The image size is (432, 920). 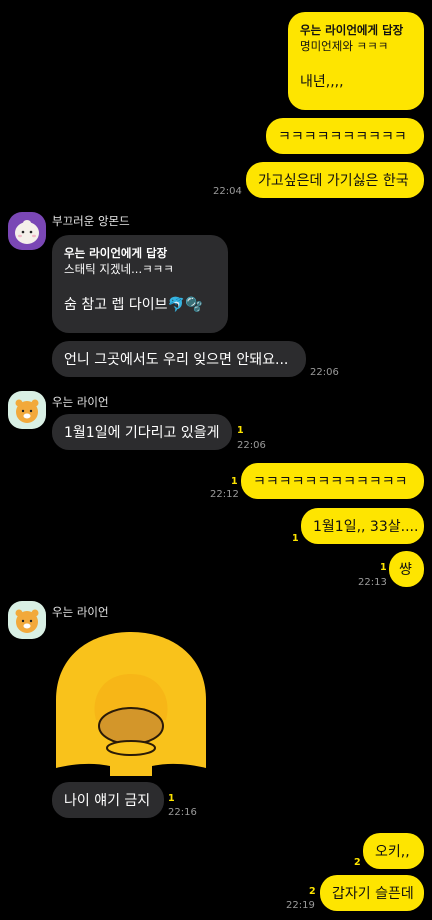 What do you see at coordinates (344, 46) in the screenshot?
I see `reply-quote: 명미언제와 ㅋㅋㅋ` at bounding box center [344, 46].